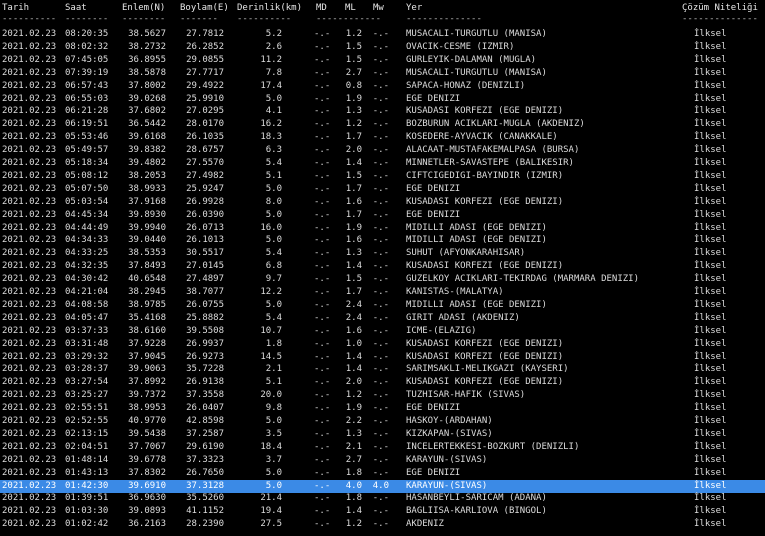  What do you see at coordinates (485, 111) in the screenshot?
I see `cell-yer: KUSADASI KORFEZI (EGE DENIZI)` at bounding box center [485, 111].